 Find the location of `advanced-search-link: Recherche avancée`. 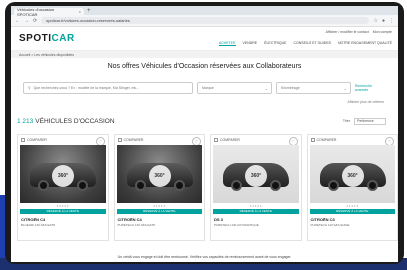

advanced-search-link: Recherche avancée is located at coordinates (366, 88).